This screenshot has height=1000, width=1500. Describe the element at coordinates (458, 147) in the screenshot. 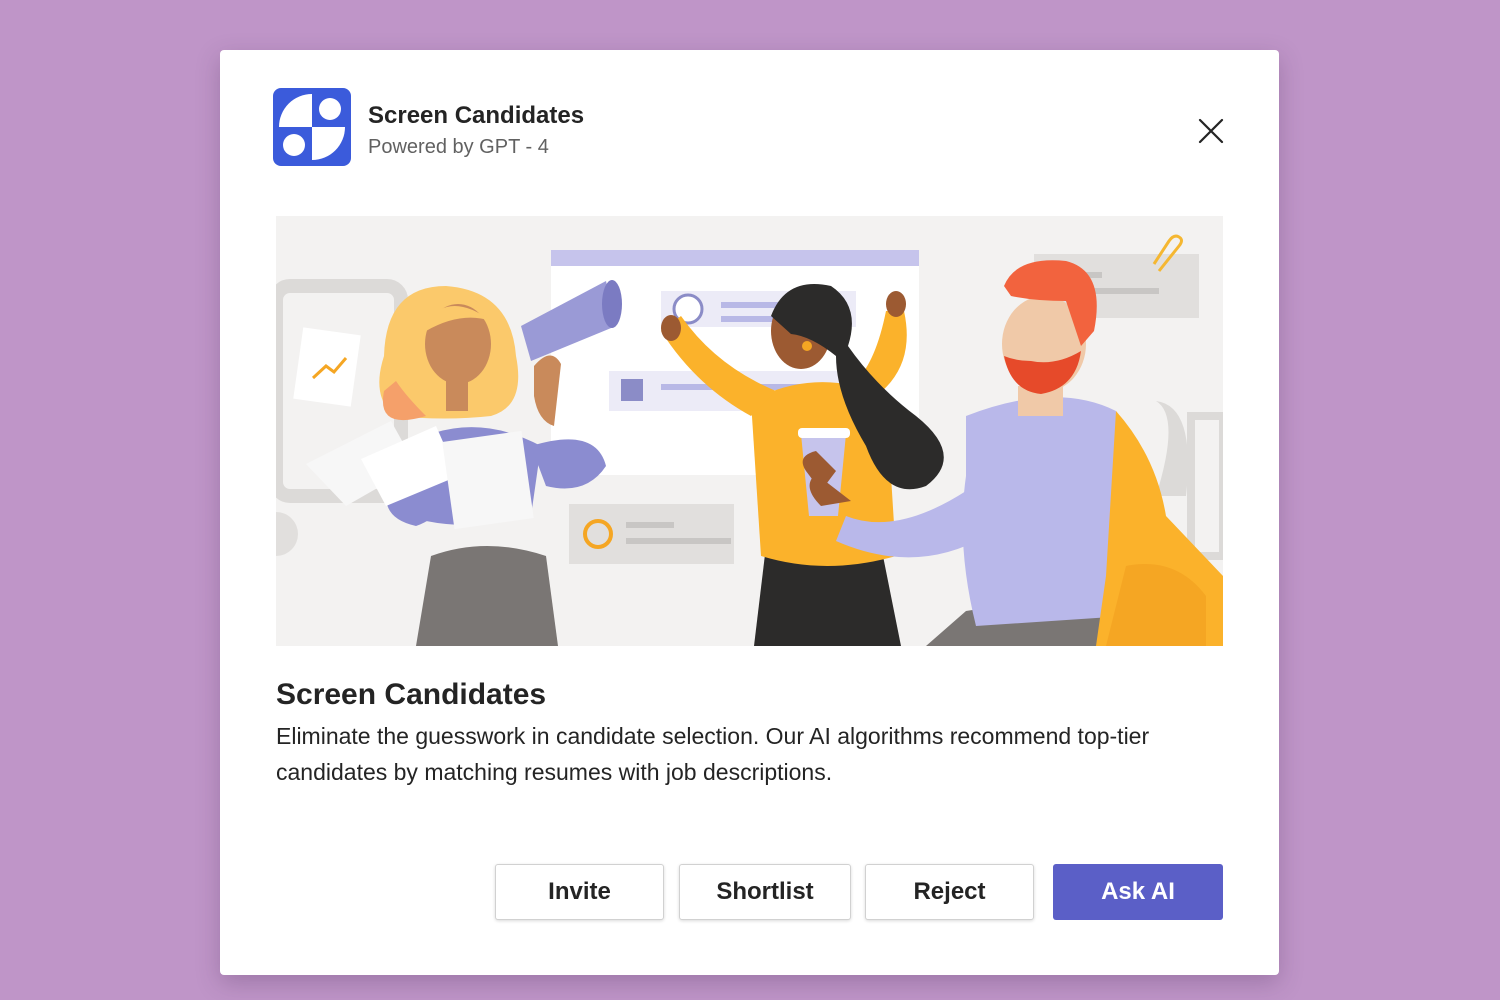

I see `app-subtitle: Powered by GPT - 4` at that location.